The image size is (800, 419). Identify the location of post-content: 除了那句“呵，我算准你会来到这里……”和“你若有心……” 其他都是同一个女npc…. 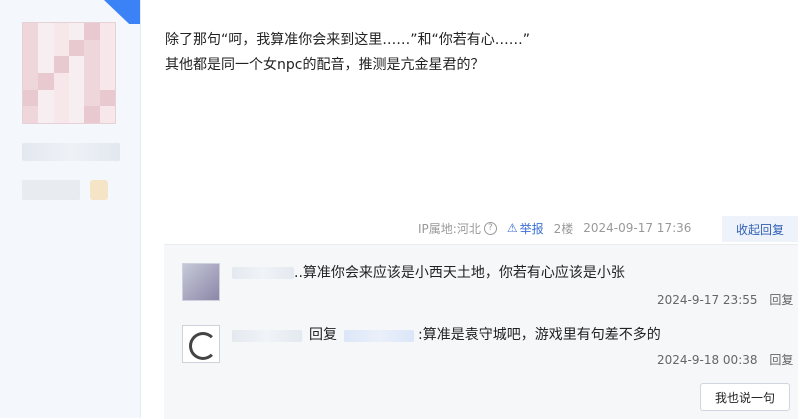
(465, 53).